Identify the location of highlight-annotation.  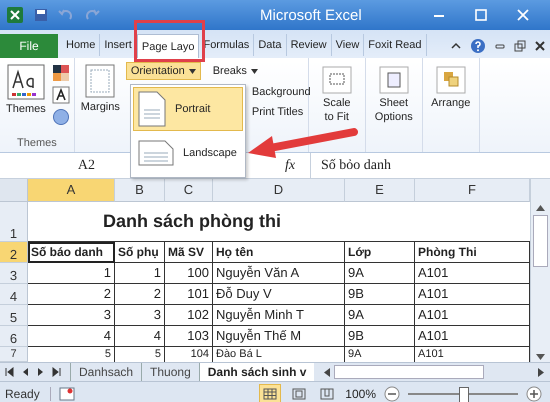
(169, 41).